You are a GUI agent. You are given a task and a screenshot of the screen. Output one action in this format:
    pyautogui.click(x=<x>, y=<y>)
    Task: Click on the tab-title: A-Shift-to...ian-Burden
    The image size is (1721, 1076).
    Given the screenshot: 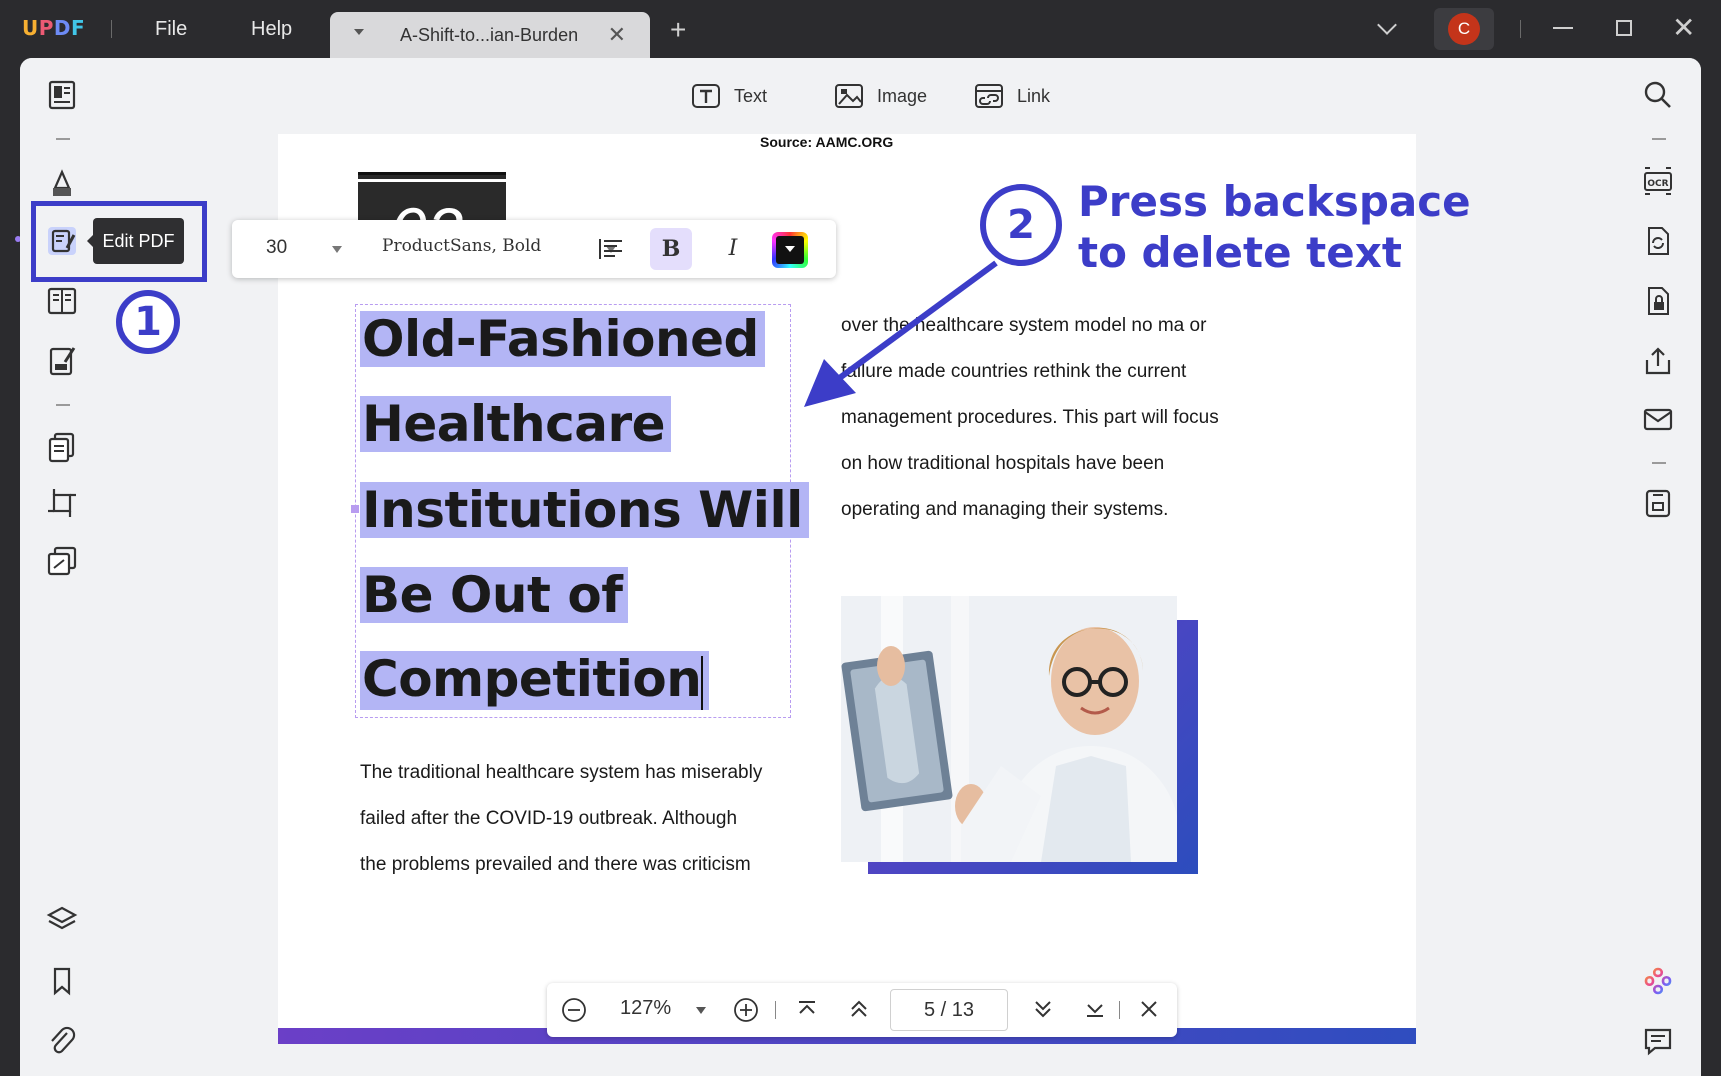 What is the action you would take?
    pyautogui.click(x=489, y=35)
    